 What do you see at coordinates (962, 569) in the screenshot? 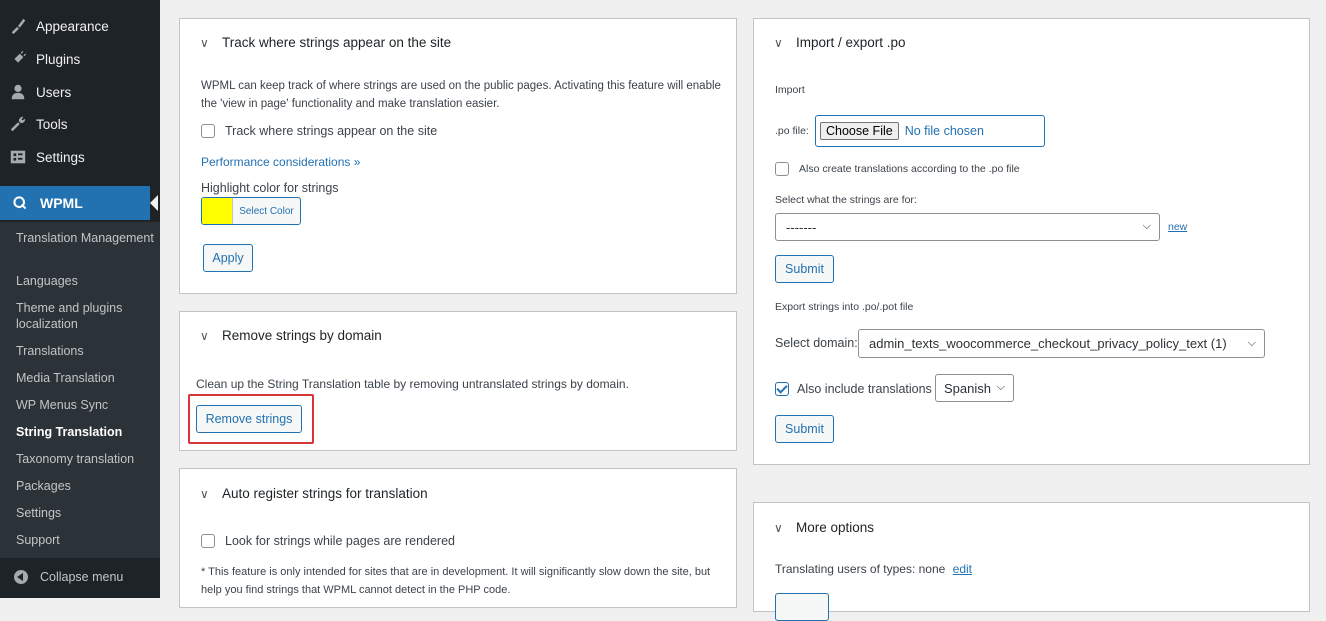
I see `edit-link: edit` at bounding box center [962, 569].